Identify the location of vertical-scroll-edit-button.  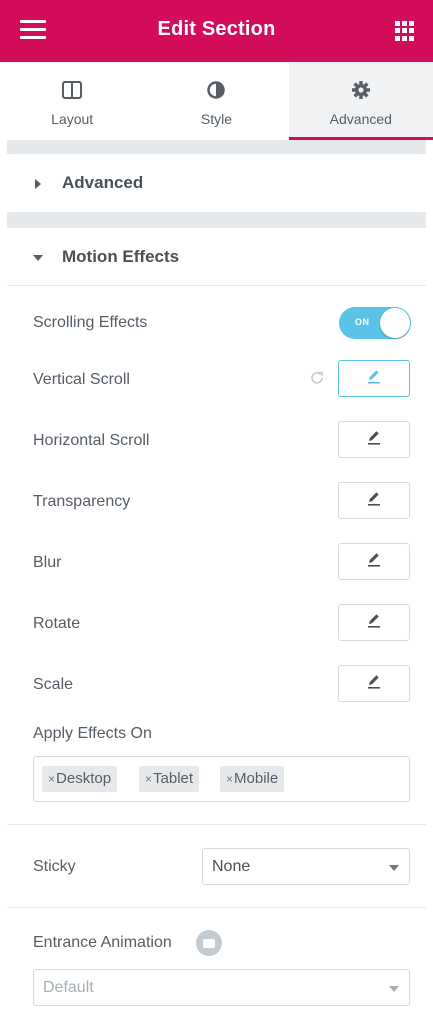
(374, 378).